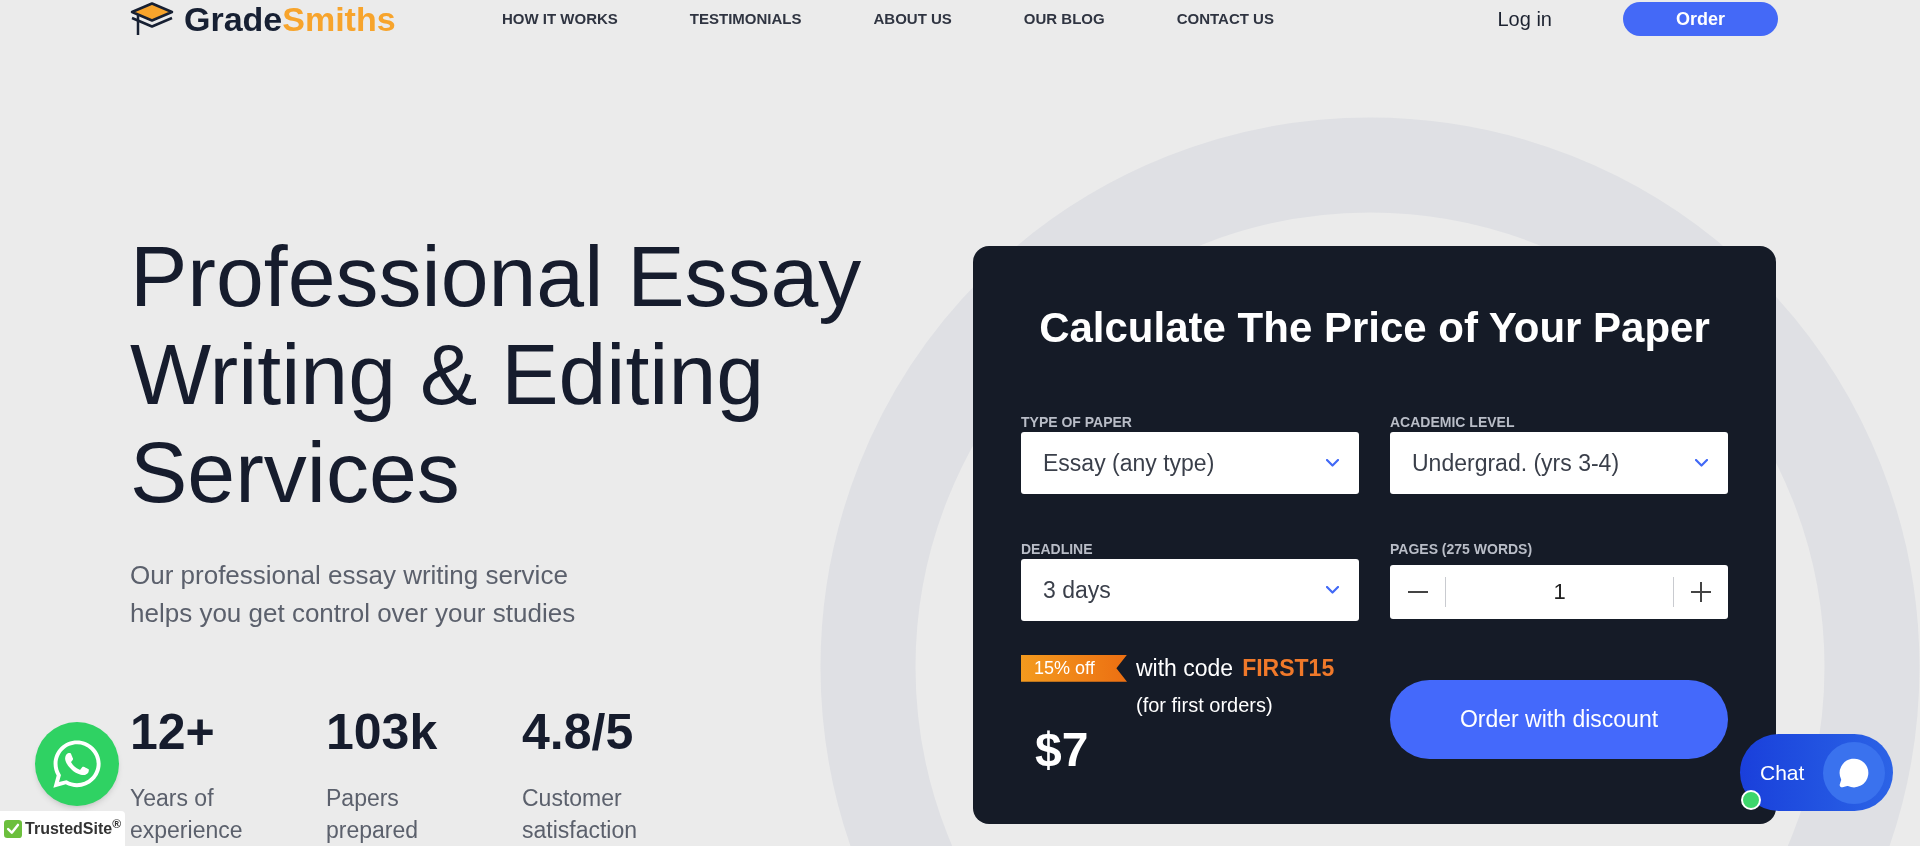 The image size is (1920, 846). Describe the element at coordinates (1453, 422) in the screenshot. I see `field-label: ACADEMIC LEVEL` at that location.